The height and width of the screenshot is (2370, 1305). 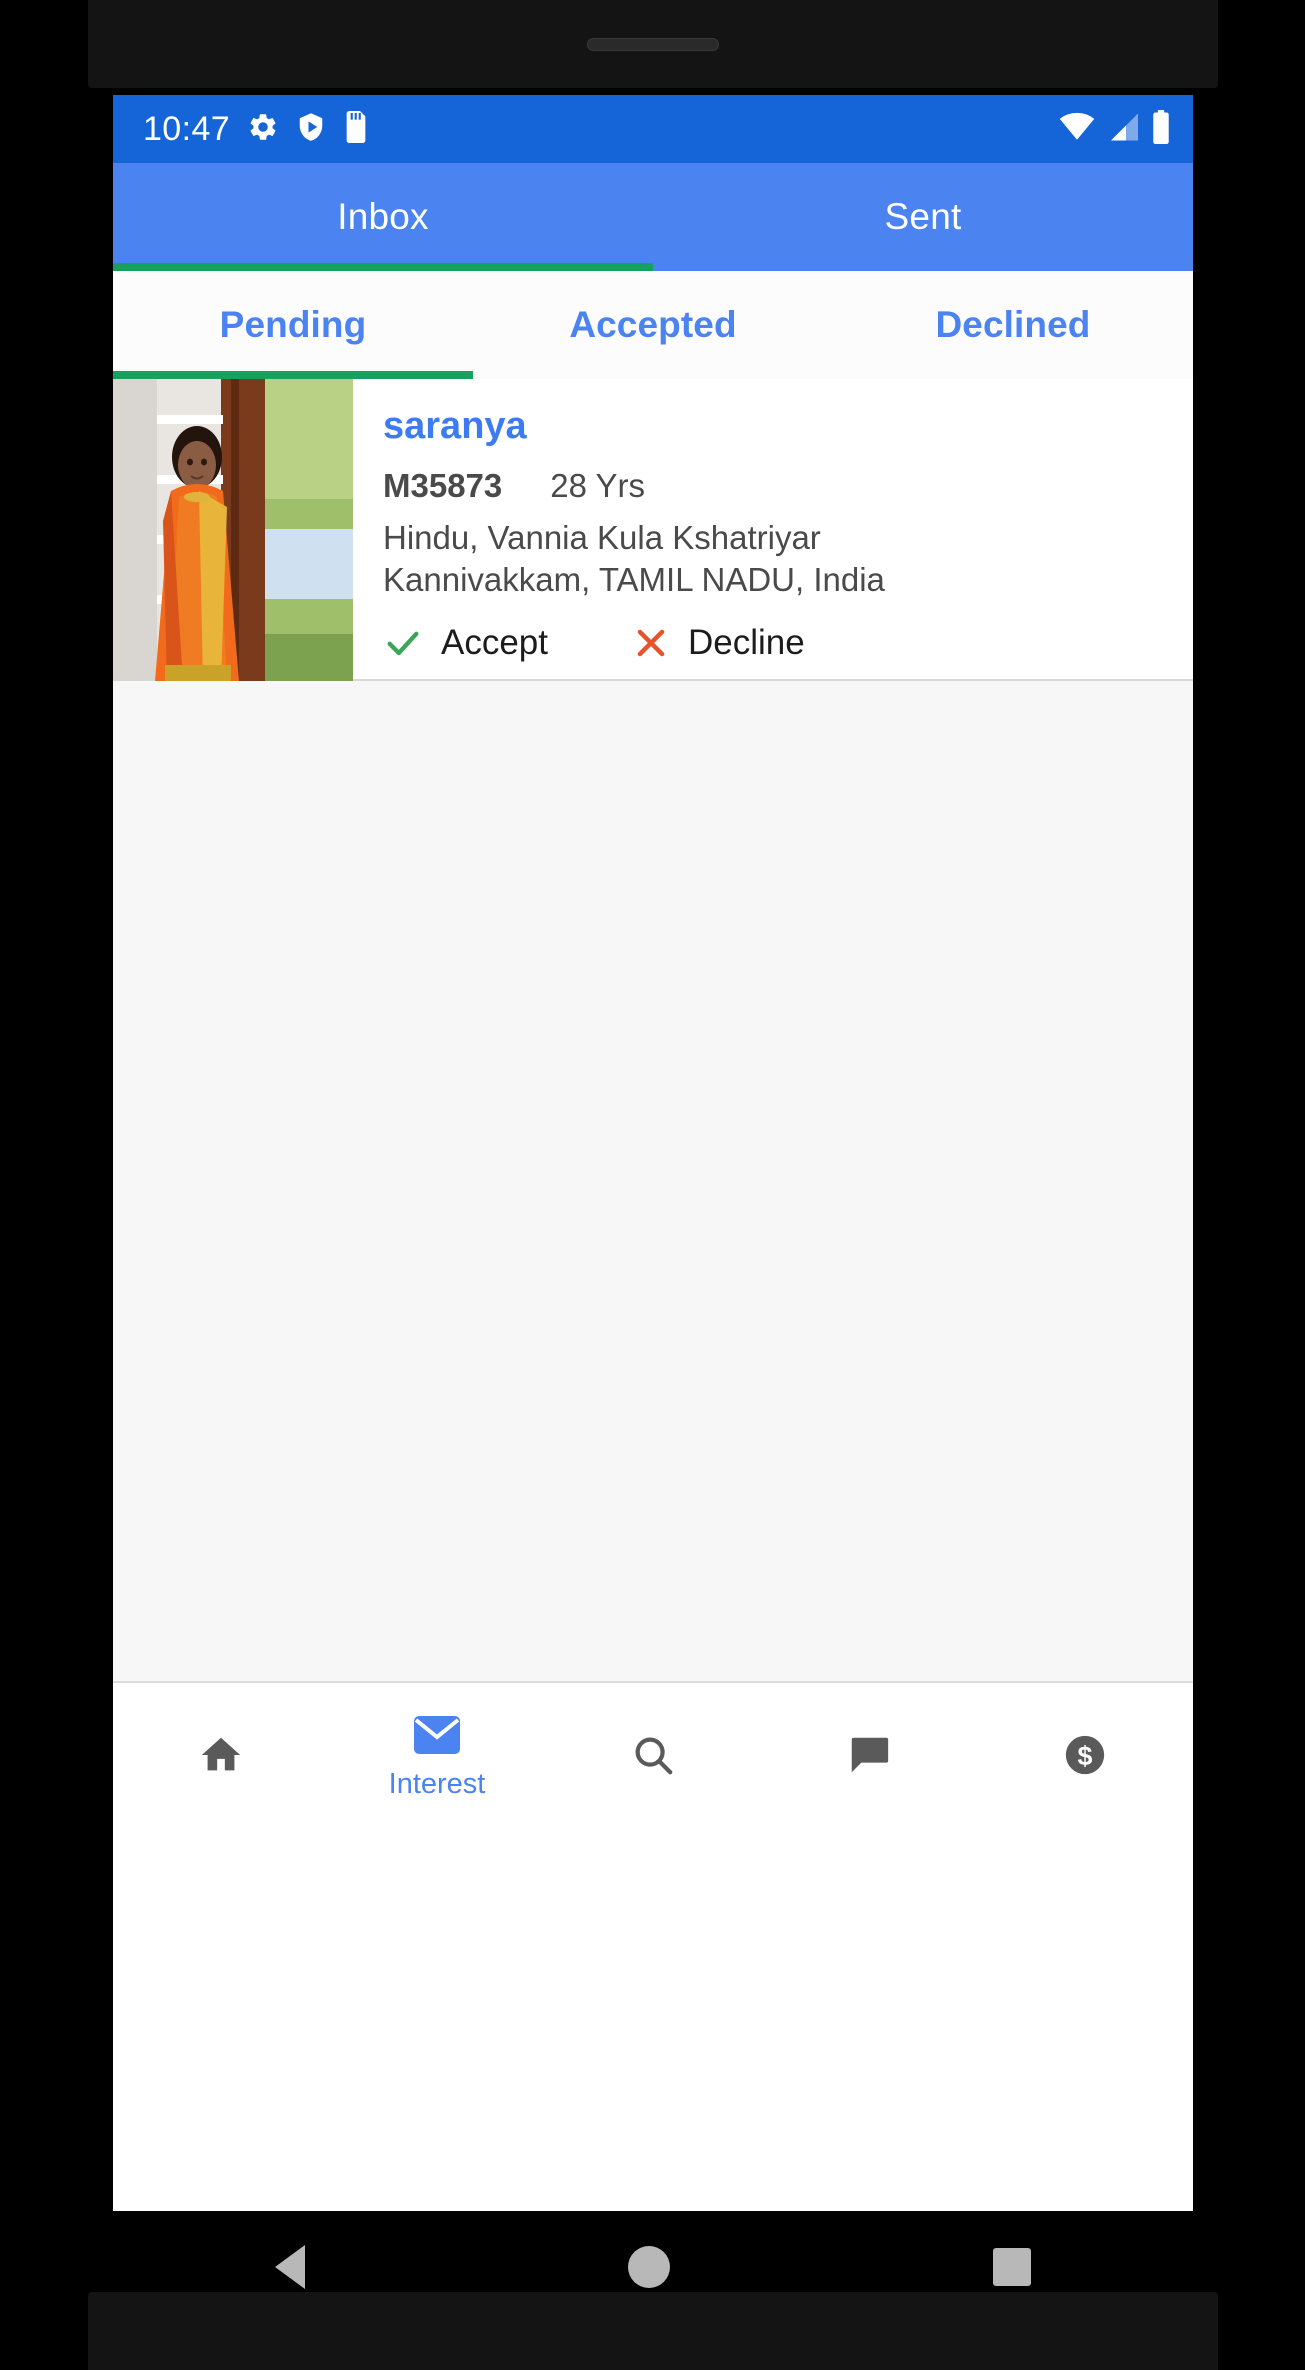 I want to click on profile-name: saranya, so click(x=776, y=426).